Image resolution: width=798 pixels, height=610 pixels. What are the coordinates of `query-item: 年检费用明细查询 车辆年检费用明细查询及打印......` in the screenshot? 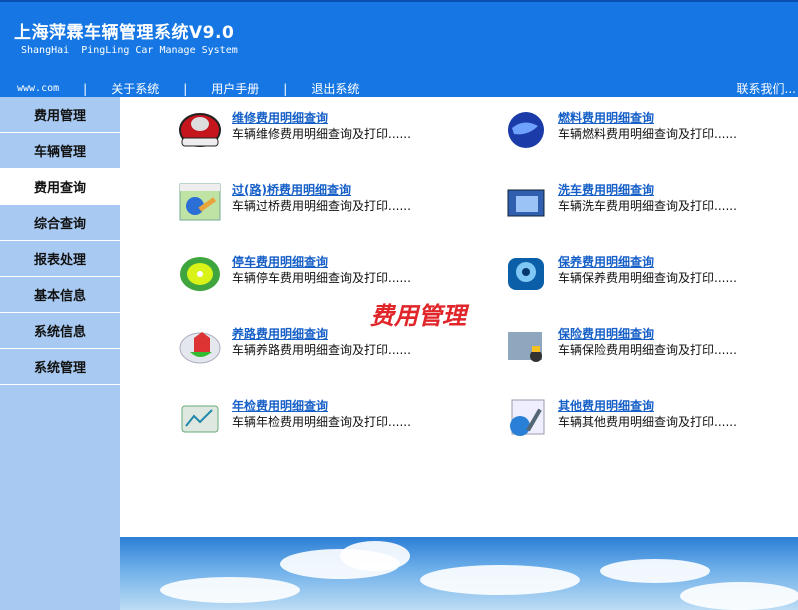 It's located at (328, 418).